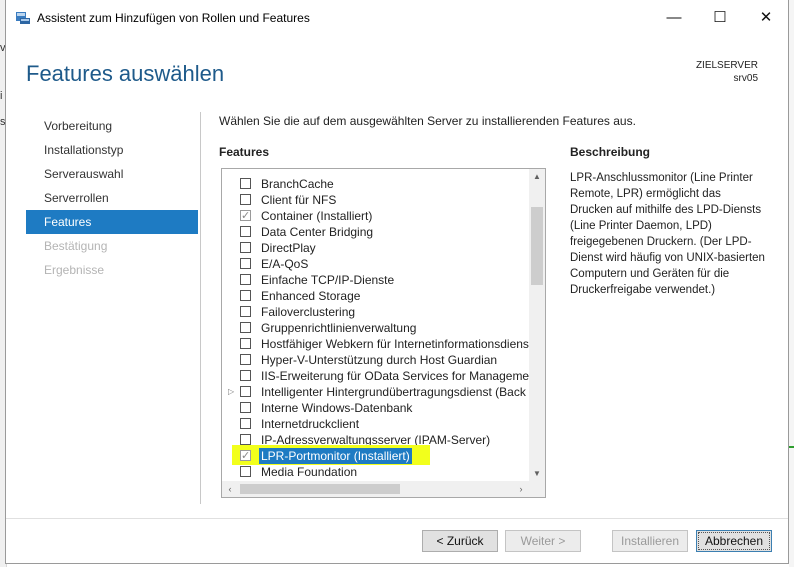 Image resolution: width=794 pixels, height=567 pixels. I want to click on feature-label: Internetdruckclient, so click(310, 424).